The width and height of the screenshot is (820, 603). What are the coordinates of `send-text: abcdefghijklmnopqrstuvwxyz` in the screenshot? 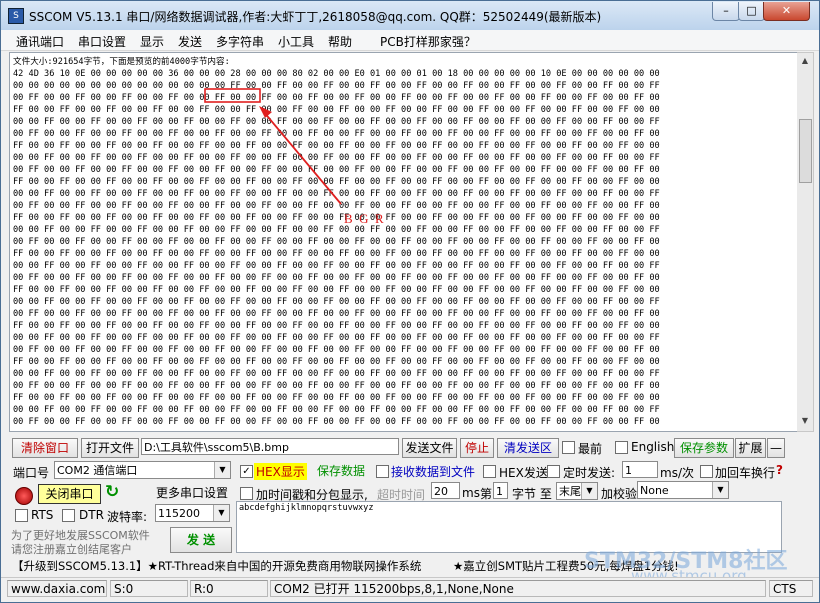 It's located at (306, 508).